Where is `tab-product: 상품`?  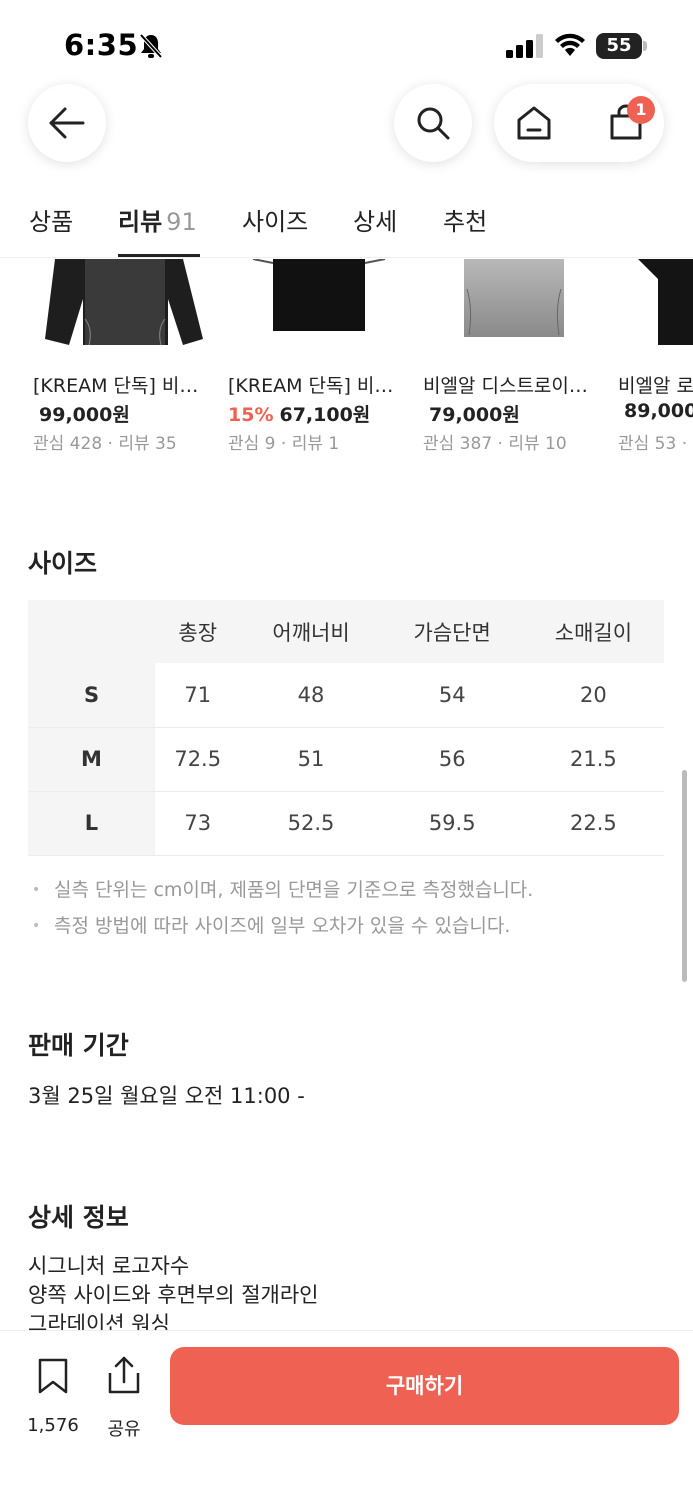
tab-product: 상품 is located at coordinates (51, 219).